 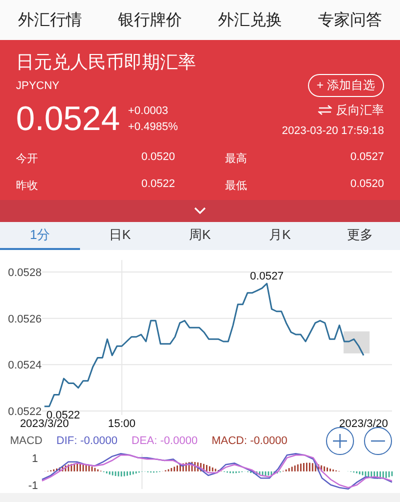 What do you see at coordinates (122, 424) in the screenshot?
I see `x-axis-label: 15:00` at bounding box center [122, 424].